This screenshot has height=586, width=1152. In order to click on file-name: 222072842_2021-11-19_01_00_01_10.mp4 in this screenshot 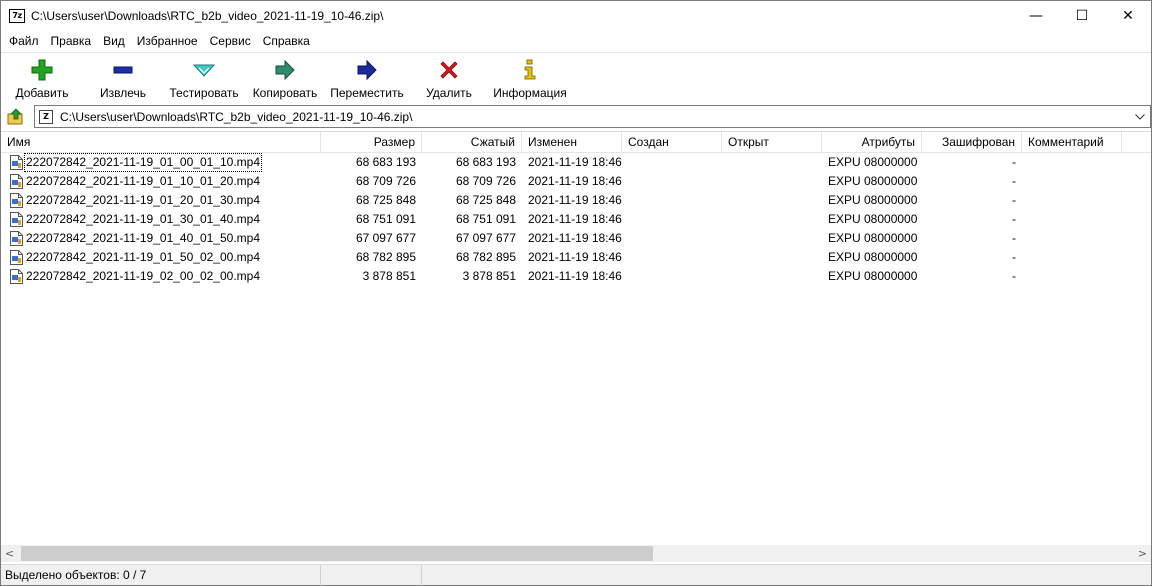, I will do `click(143, 162)`.